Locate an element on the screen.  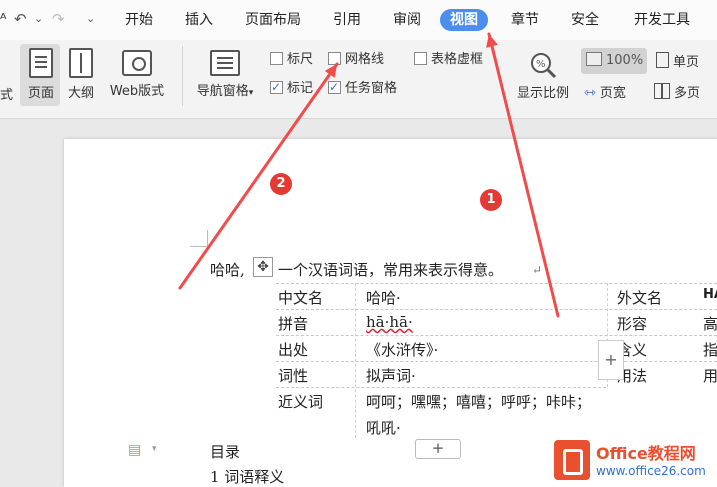
watermark-title: Office教程网 is located at coordinates (646, 453).